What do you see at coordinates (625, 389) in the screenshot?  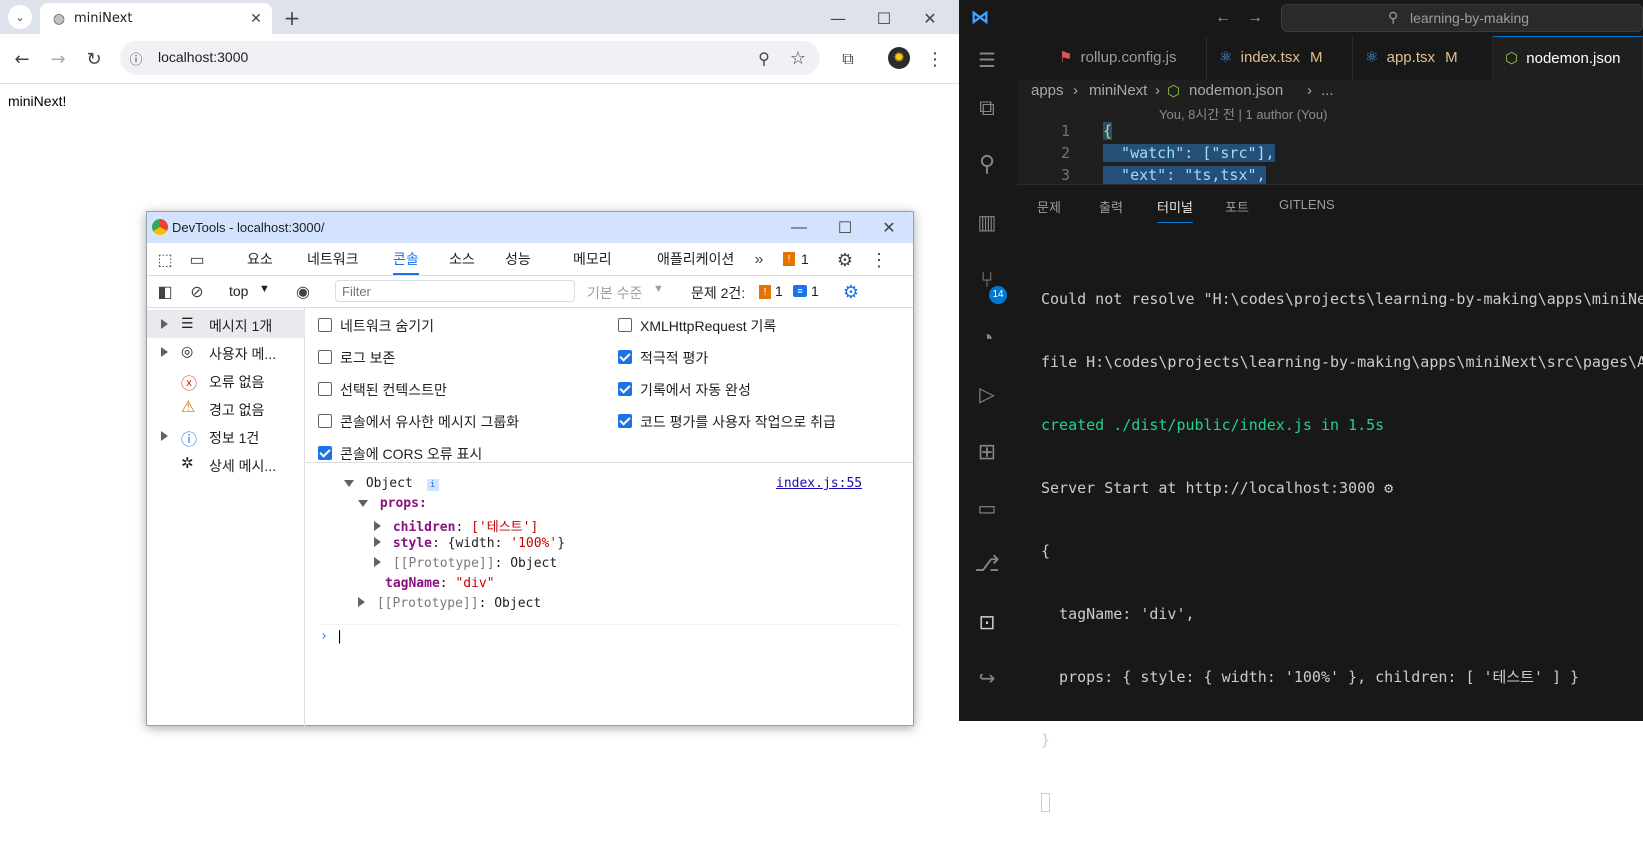 I see `checkbox-autocomplete` at bounding box center [625, 389].